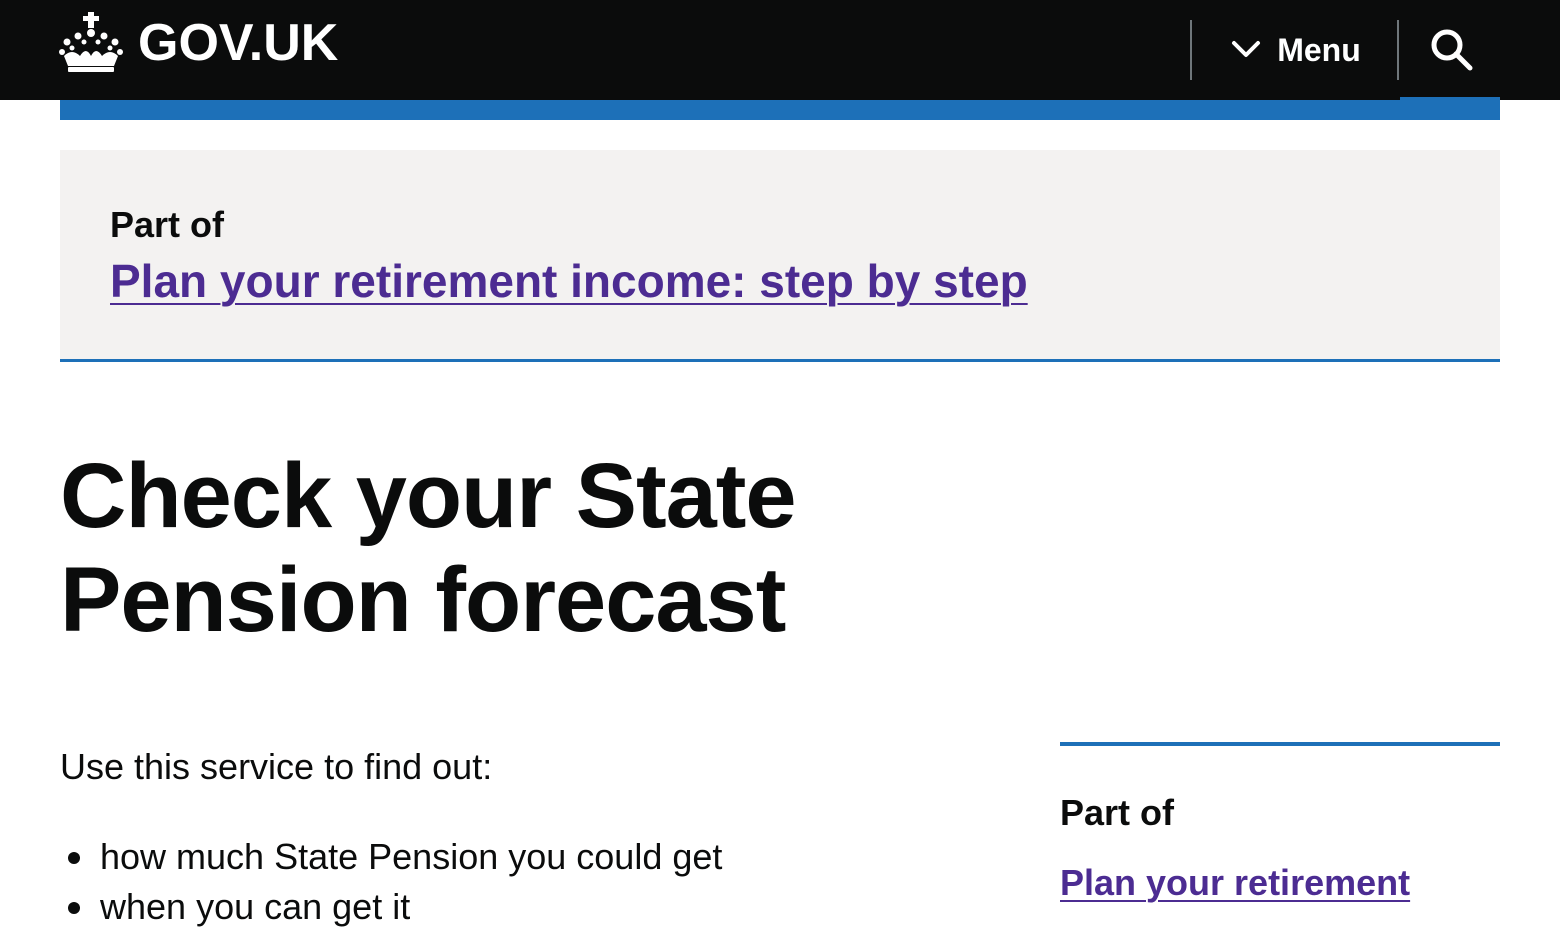 The height and width of the screenshot is (932, 1560). Describe the element at coordinates (1117, 812) in the screenshot. I see `sidebar-part-of-label: Part of` at that location.